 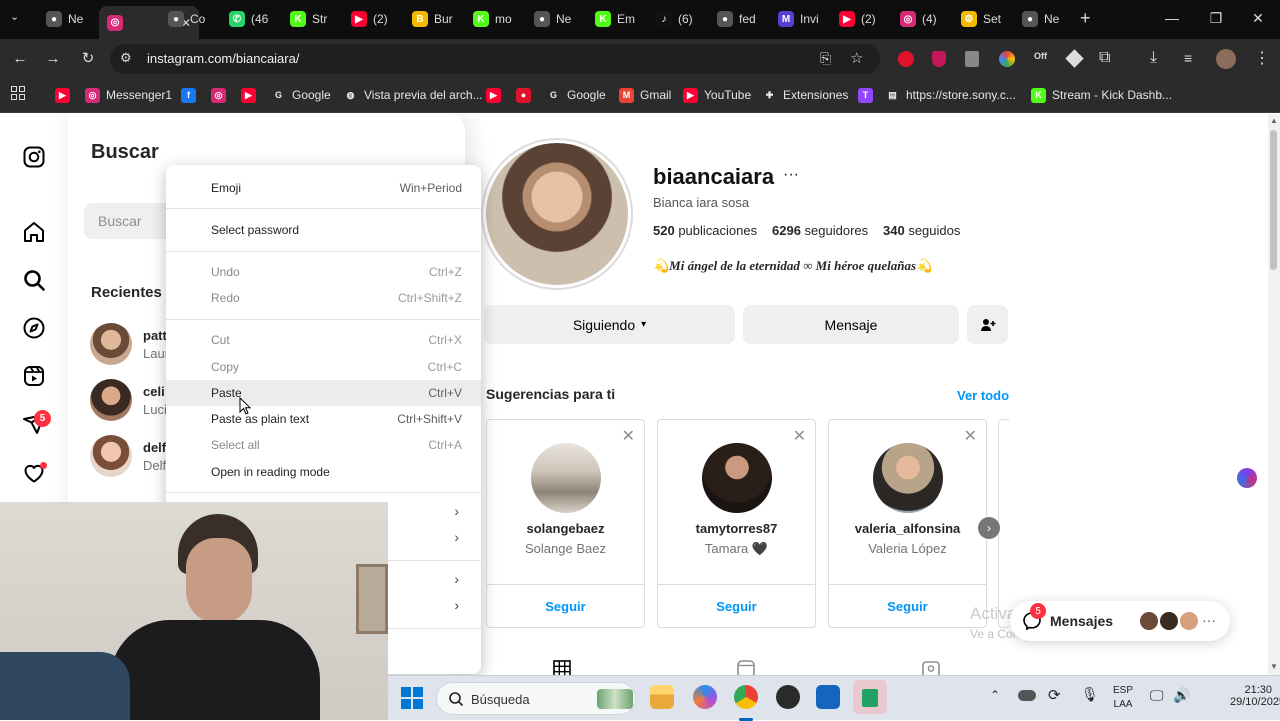 I want to click on browser-menu-icon: ⋮, so click(x=1262, y=58).